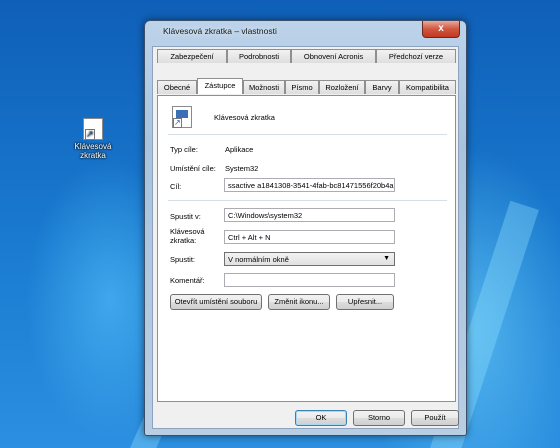 The height and width of the screenshot is (448, 560). What do you see at coordinates (220, 86) in the screenshot?
I see `tab-shortcut: Zástupce` at bounding box center [220, 86].